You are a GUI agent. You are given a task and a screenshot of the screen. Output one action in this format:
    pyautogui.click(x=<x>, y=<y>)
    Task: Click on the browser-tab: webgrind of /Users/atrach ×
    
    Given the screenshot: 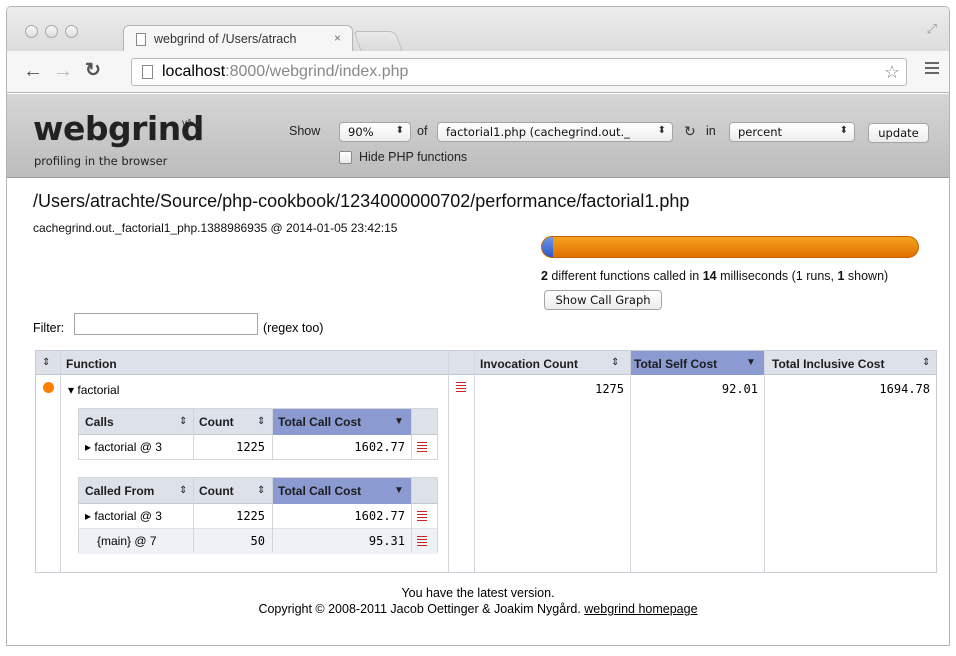 What is the action you would take?
    pyautogui.click(x=238, y=38)
    